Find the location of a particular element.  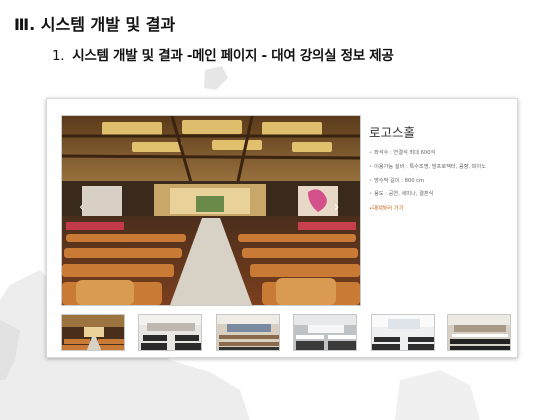

room-spec-usage: • 용도 : 공연, 세미나, 결혼식 is located at coordinates (439, 193).